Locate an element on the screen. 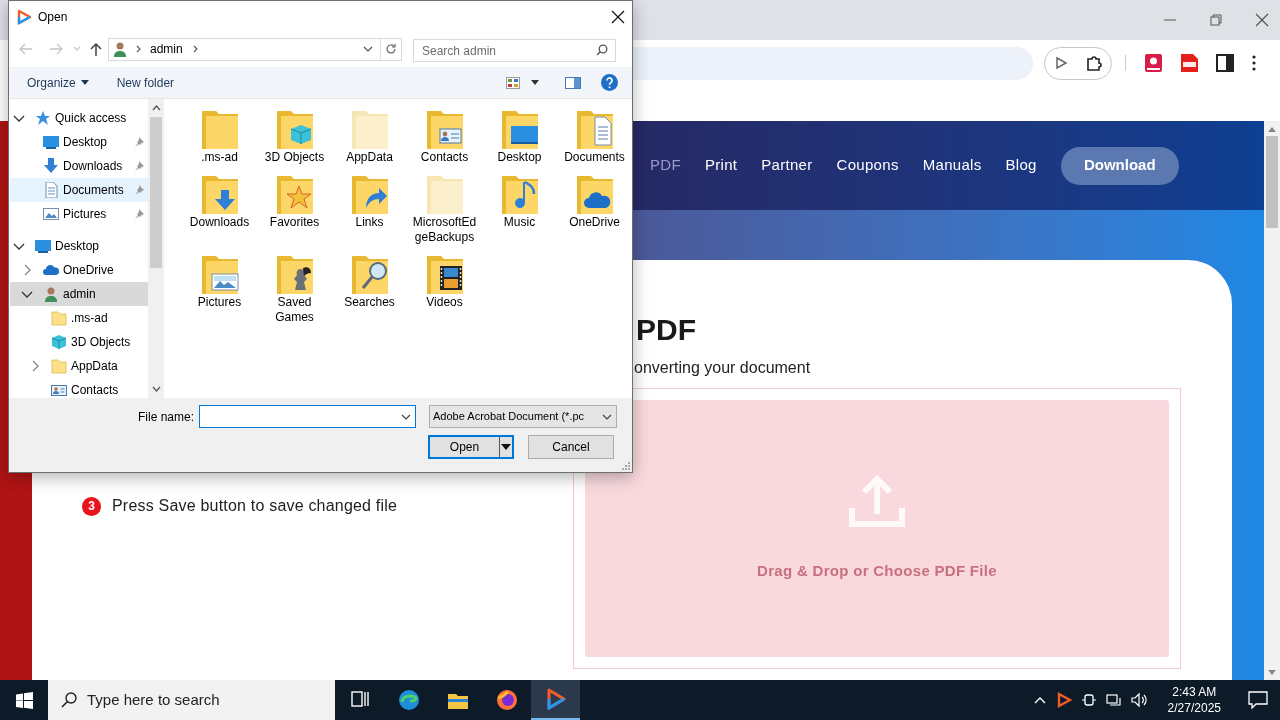 The height and width of the screenshot is (720, 1280). folder-item: Contacts is located at coordinates (444, 137).